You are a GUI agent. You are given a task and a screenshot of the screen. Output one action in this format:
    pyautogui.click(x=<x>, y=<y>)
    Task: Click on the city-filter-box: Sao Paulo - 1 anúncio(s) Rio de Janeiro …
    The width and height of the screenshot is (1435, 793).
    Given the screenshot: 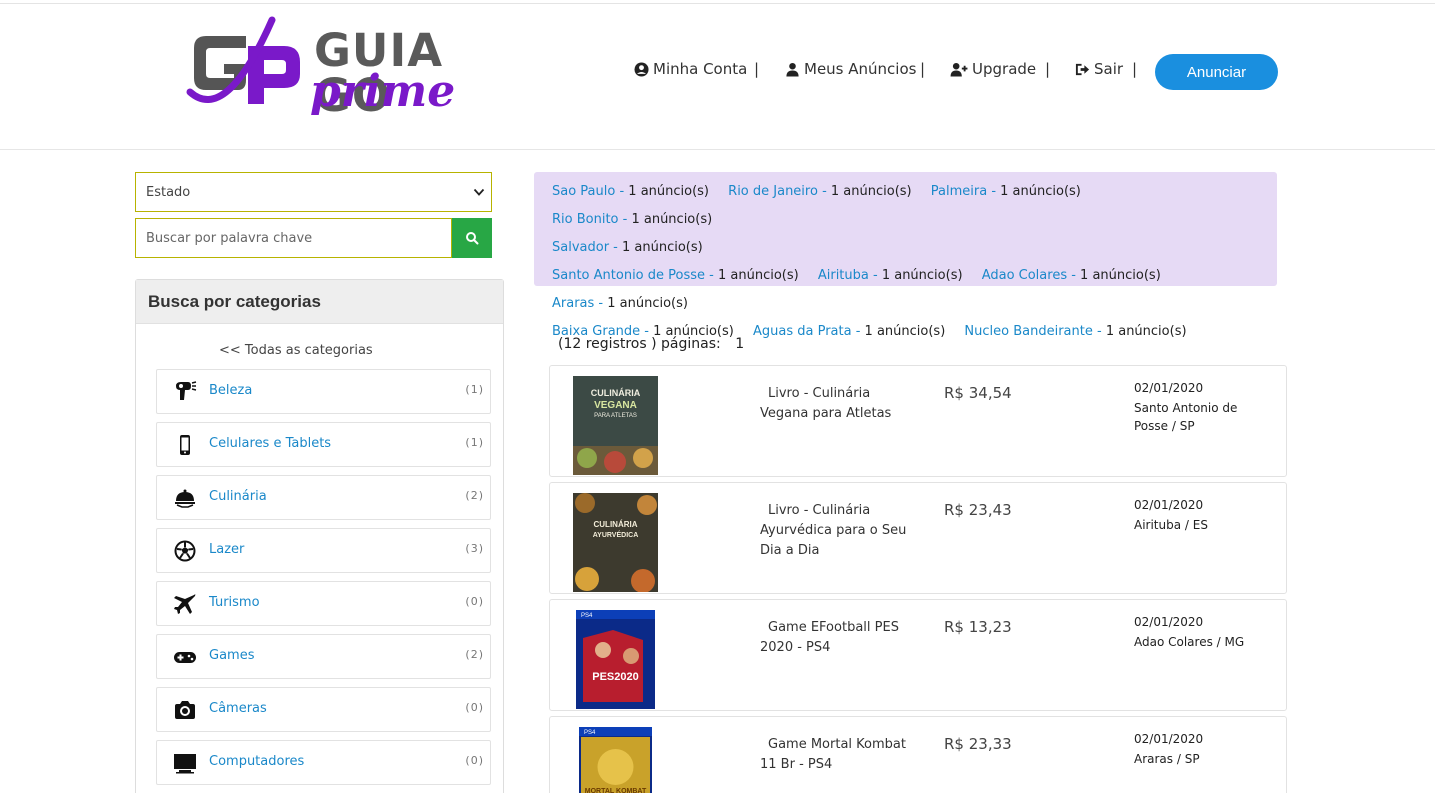 What is the action you would take?
    pyautogui.click(x=905, y=255)
    